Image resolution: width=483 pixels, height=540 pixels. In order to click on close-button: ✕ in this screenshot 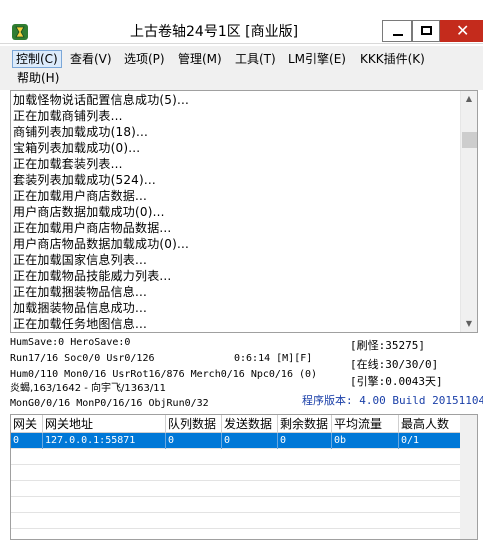, I will do `click(461, 31)`.